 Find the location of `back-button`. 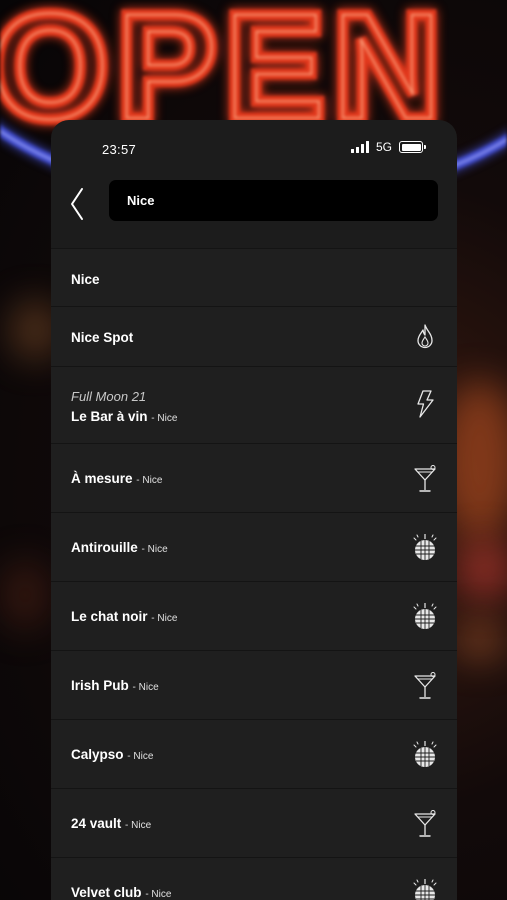

back-button is located at coordinates (77, 204).